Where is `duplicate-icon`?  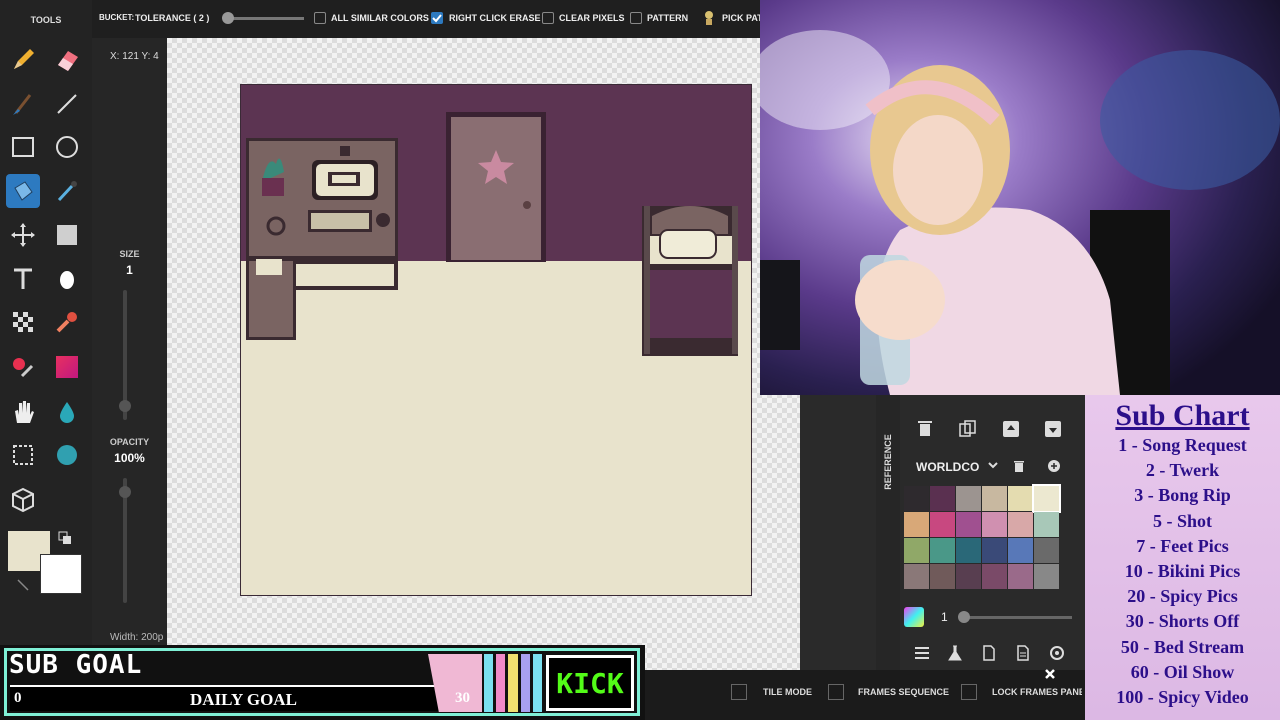
duplicate-icon is located at coordinates (968, 429).